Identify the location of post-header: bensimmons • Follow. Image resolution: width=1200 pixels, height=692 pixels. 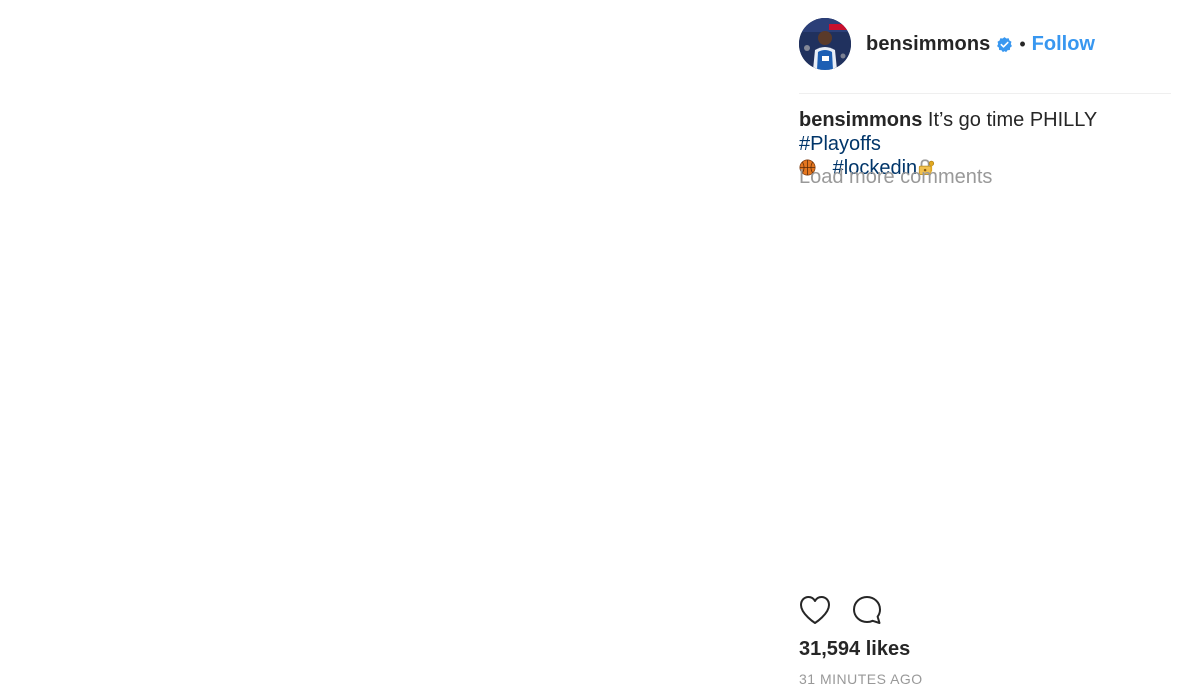
(947, 44).